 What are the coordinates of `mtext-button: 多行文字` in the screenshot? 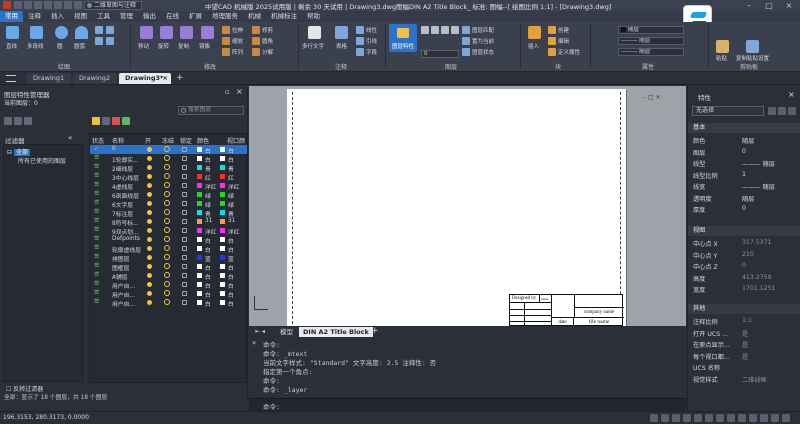 It's located at (313, 46).